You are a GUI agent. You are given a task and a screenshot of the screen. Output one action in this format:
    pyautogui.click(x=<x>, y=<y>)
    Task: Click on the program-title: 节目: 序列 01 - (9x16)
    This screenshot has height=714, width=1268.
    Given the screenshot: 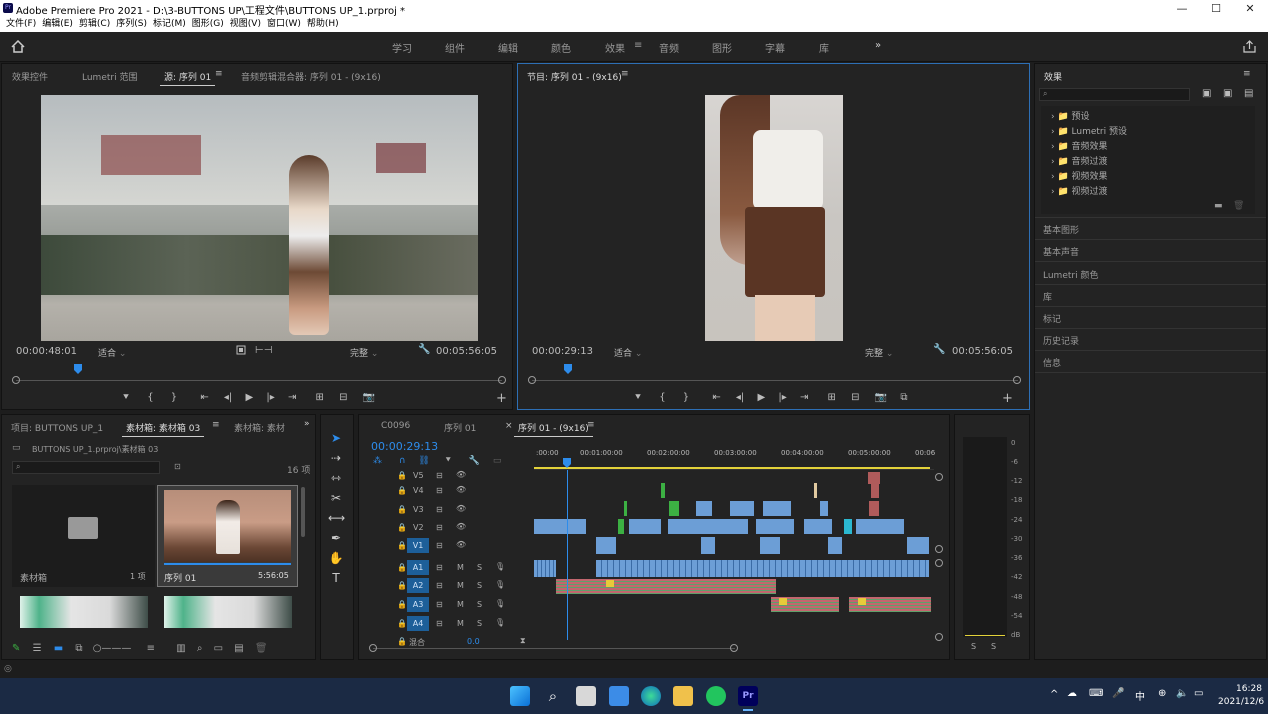 What is the action you would take?
    pyautogui.click(x=574, y=76)
    